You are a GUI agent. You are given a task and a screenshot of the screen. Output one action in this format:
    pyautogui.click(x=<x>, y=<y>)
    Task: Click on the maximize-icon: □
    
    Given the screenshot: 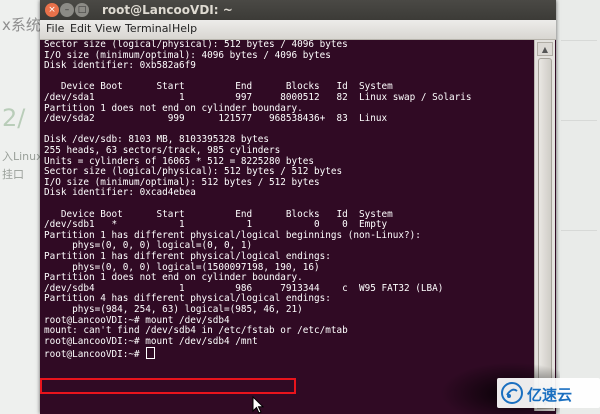 What is the action you would take?
    pyautogui.click(x=82, y=10)
    